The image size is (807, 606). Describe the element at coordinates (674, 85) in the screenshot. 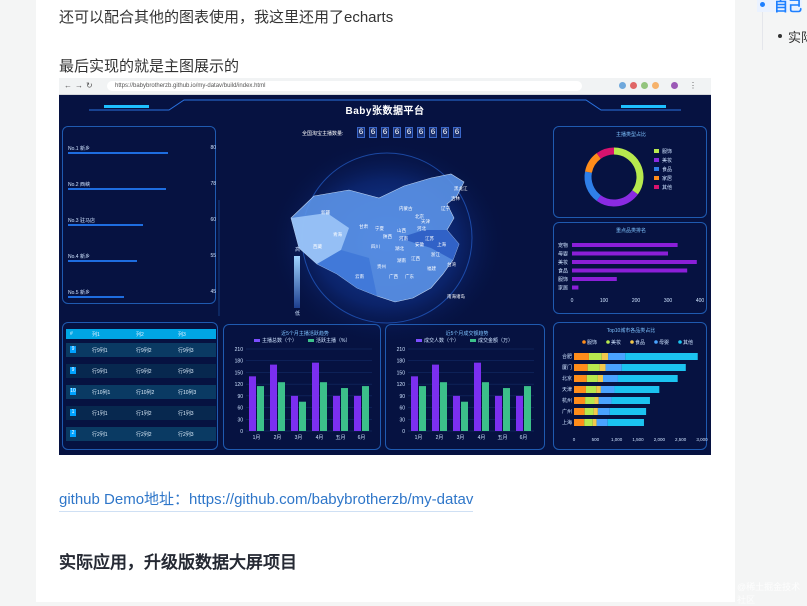

I see `profile-avatar-icon` at that location.